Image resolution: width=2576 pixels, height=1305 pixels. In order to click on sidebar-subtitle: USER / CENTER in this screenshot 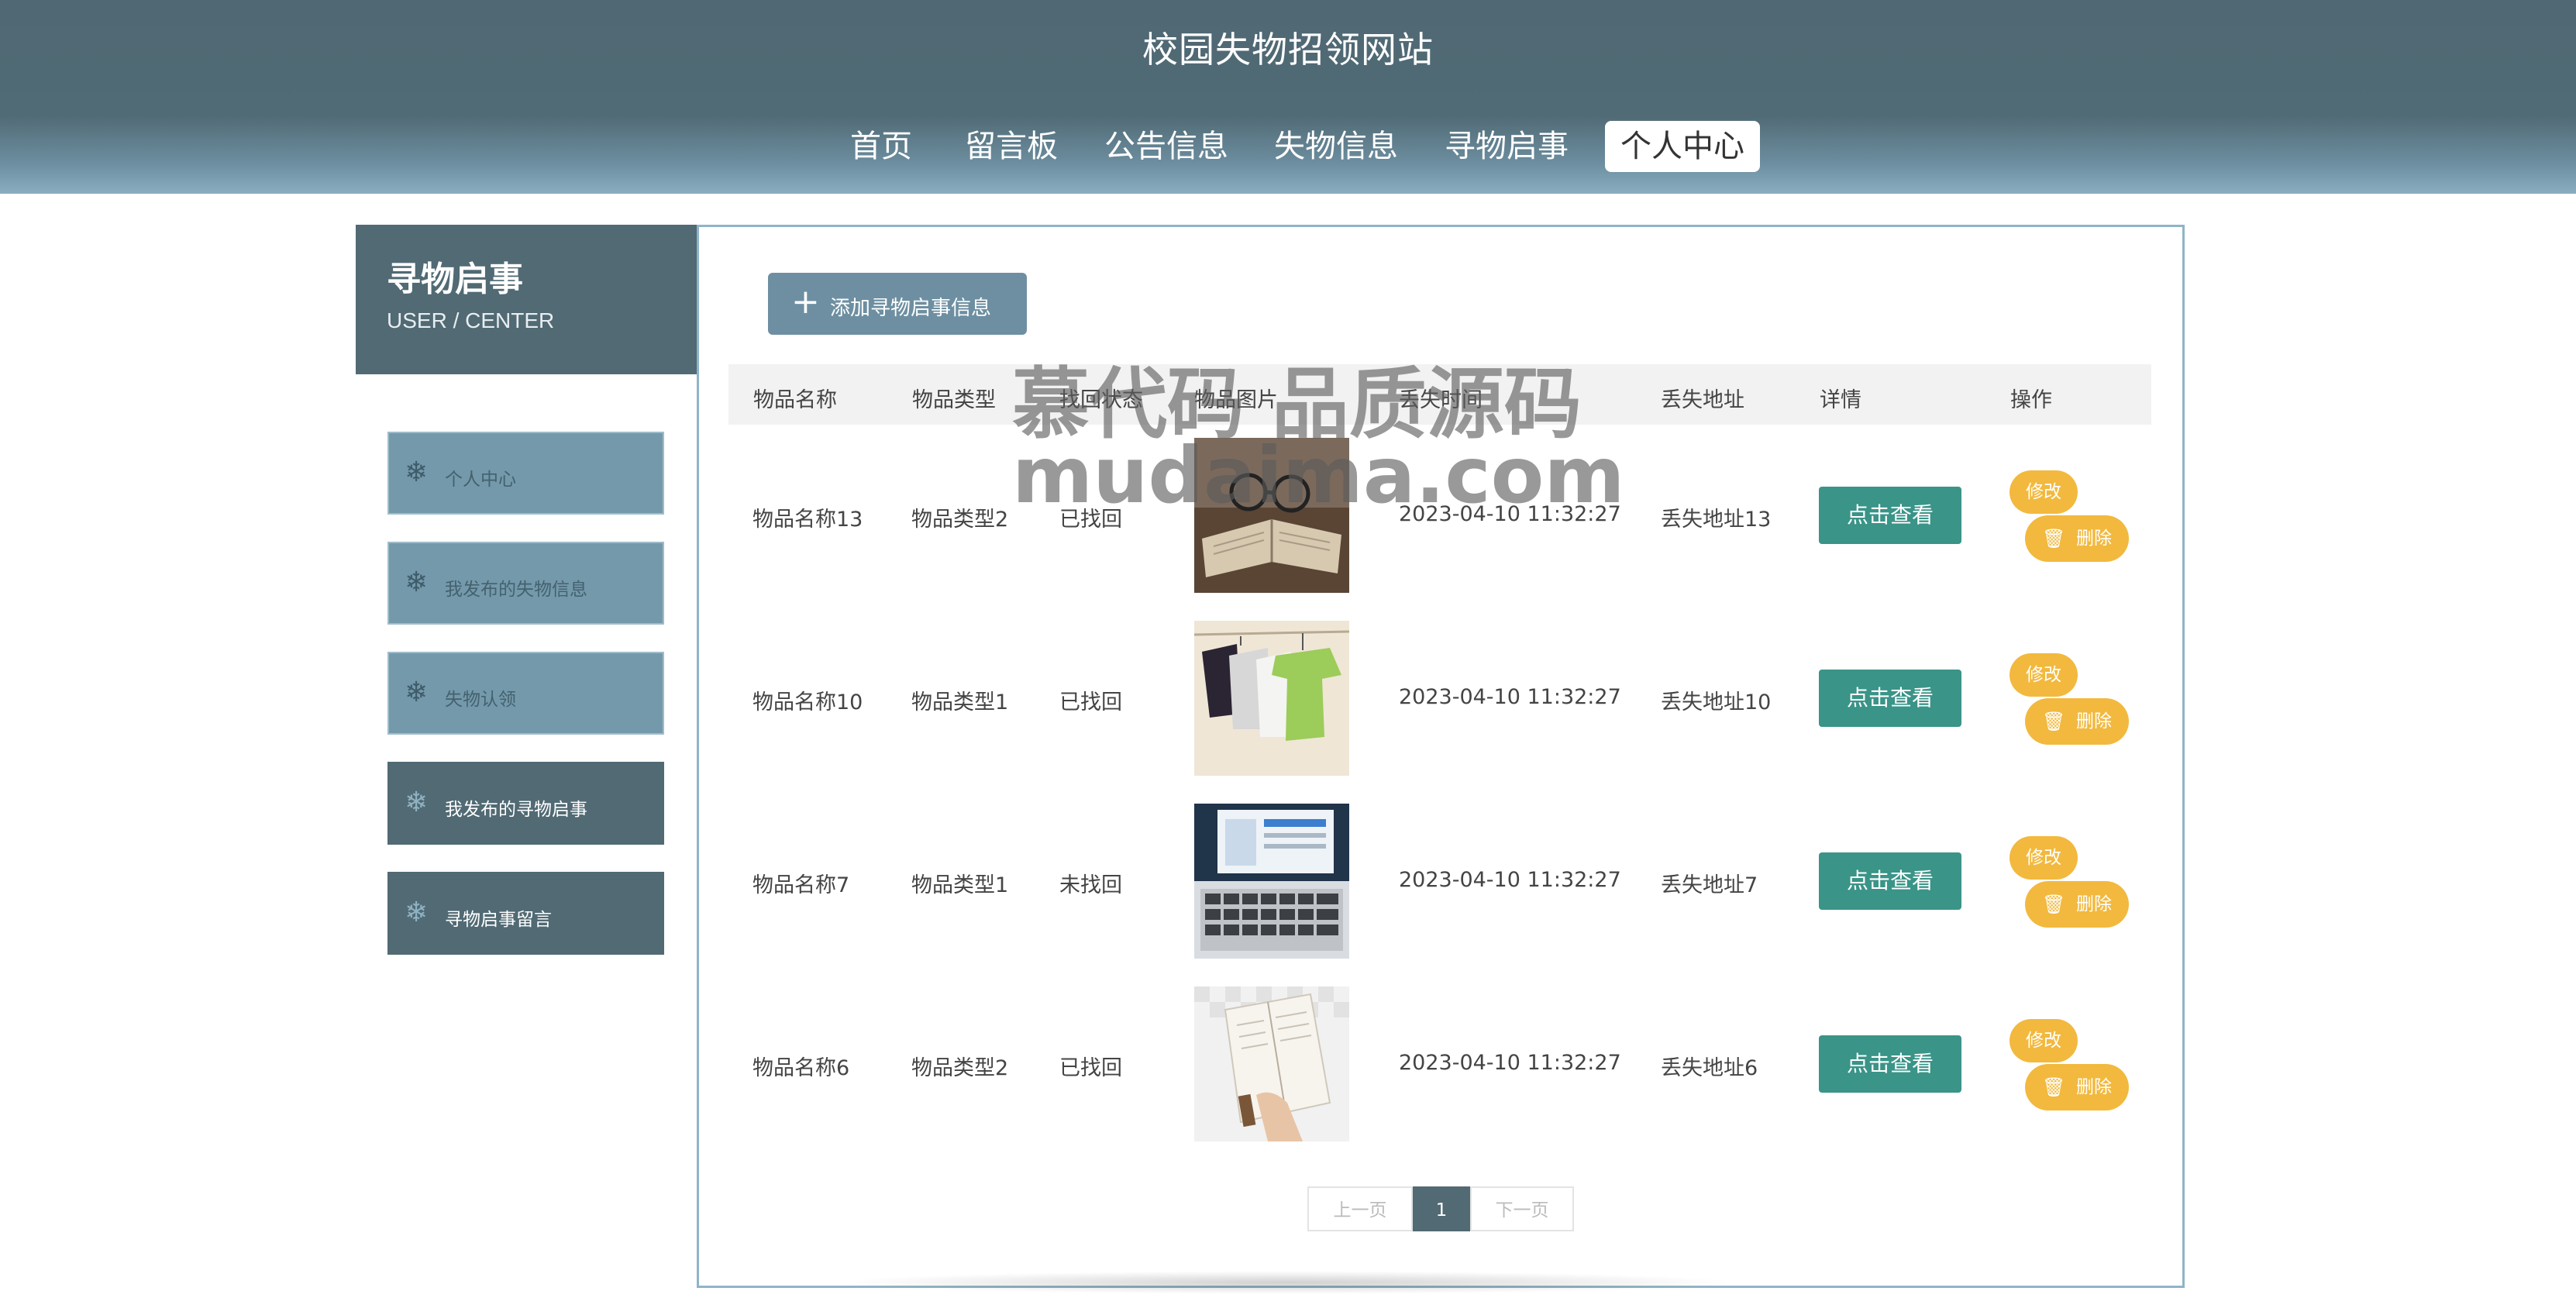, I will do `click(471, 320)`.